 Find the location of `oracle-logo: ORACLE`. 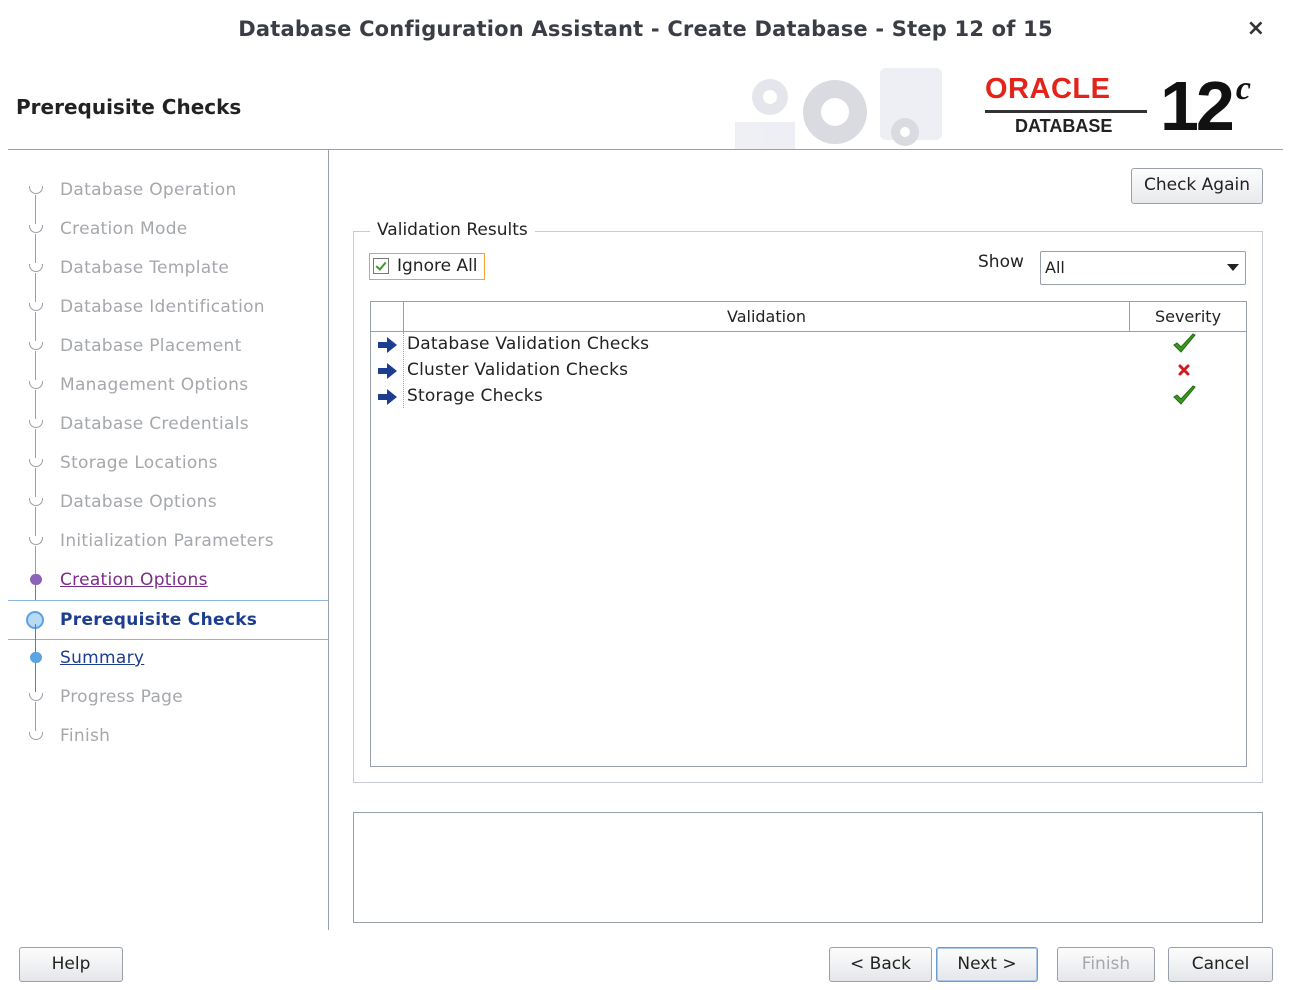

oracle-logo: ORACLE is located at coordinates (1048, 89).